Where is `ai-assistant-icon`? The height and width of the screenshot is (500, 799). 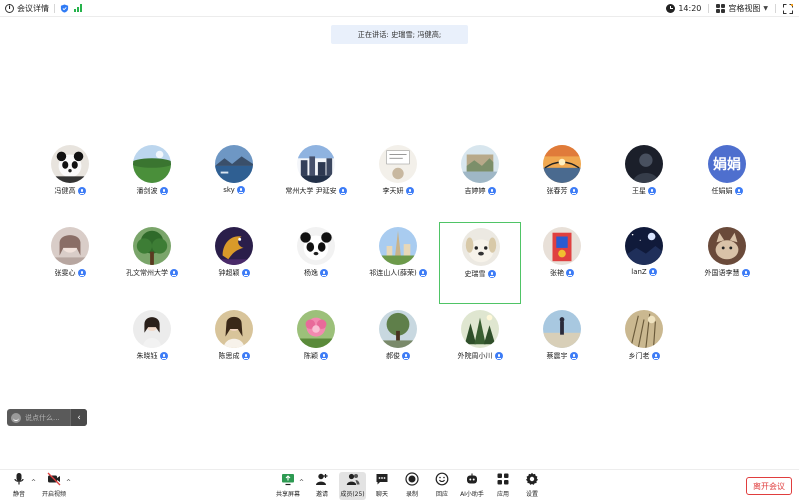 ai-assistant-icon is located at coordinates (472, 478).